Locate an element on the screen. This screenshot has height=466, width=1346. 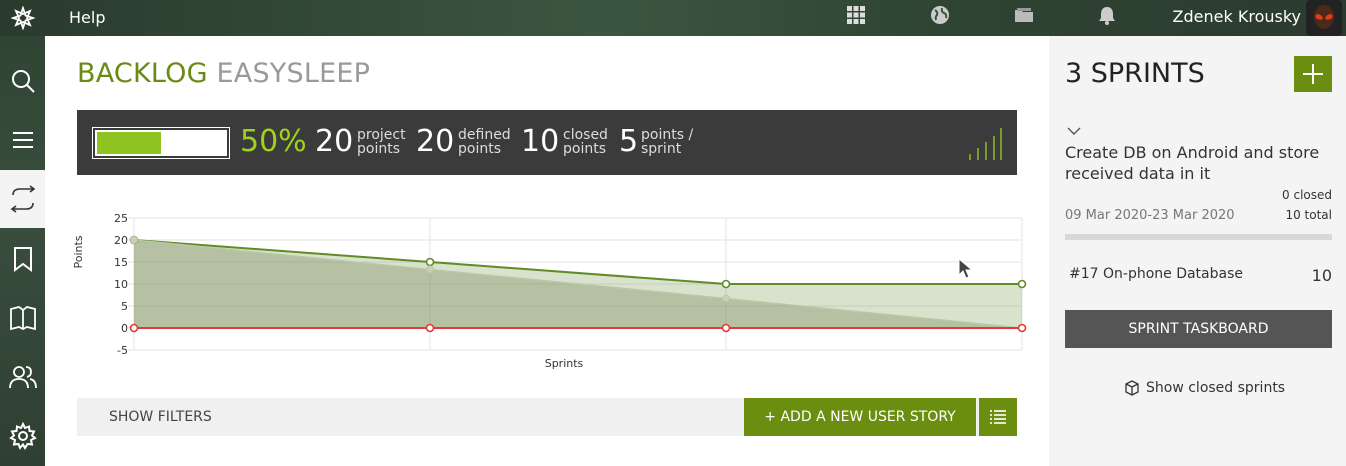
progress-percent: 50% is located at coordinates (273, 141).